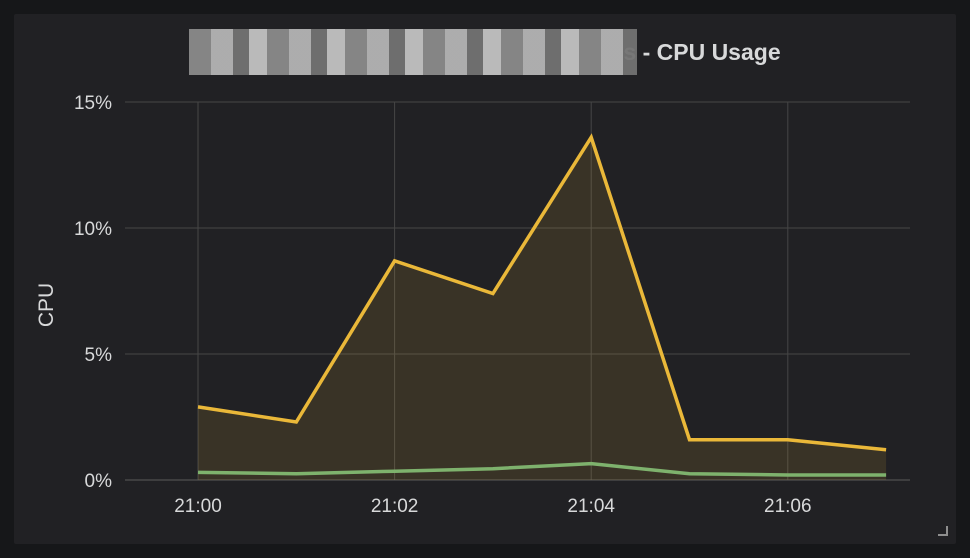 The image size is (970, 558). What do you see at coordinates (99, 481) in the screenshot?
I see `y-tick-label: 0%` at bounding box center [99, 481].